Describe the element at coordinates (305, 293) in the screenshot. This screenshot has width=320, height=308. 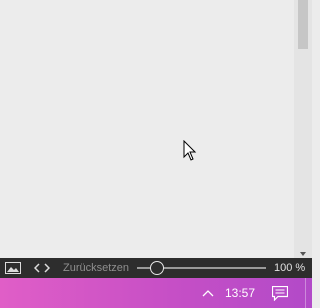
I see `show-desktop-button` at that location.